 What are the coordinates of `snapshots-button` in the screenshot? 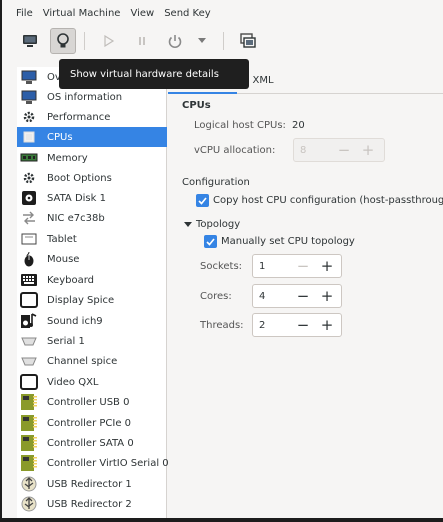 It's located at (248, 41).